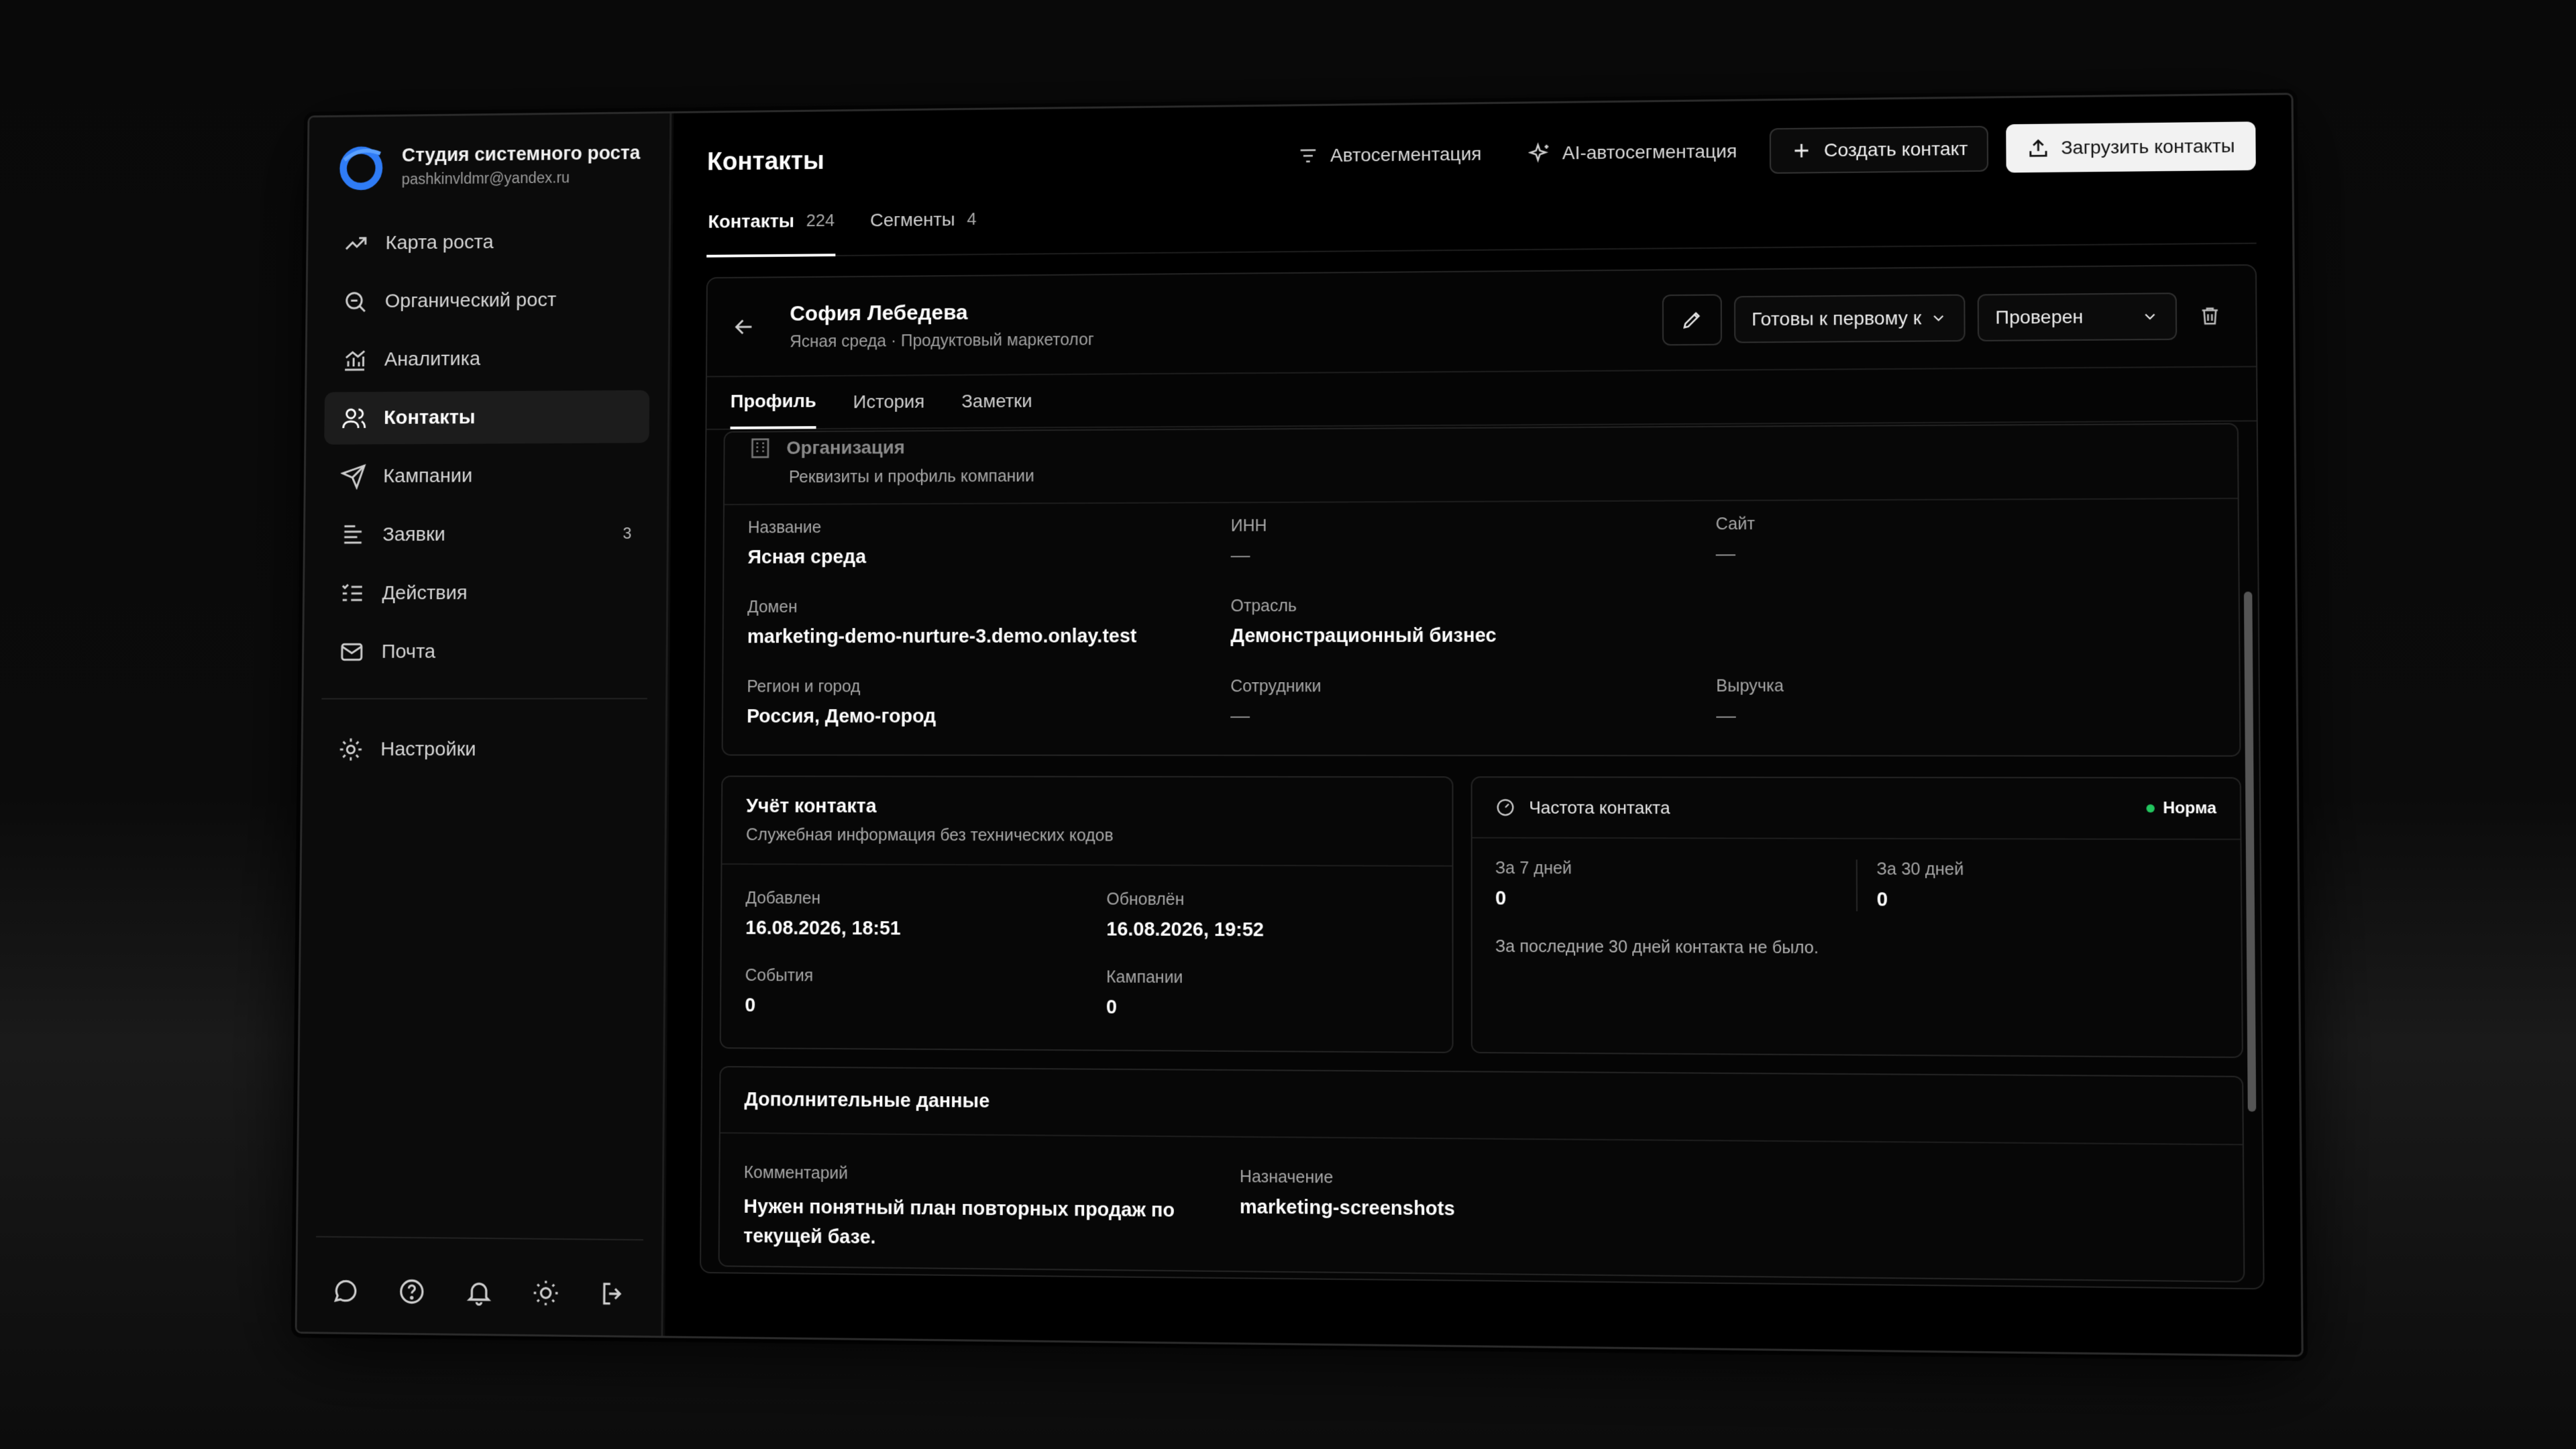 This screenshot has height=1449, width=2576. Describe the element at coordinates (479, 1274) in the screenshot. I see `sidebar-footer` at that location.